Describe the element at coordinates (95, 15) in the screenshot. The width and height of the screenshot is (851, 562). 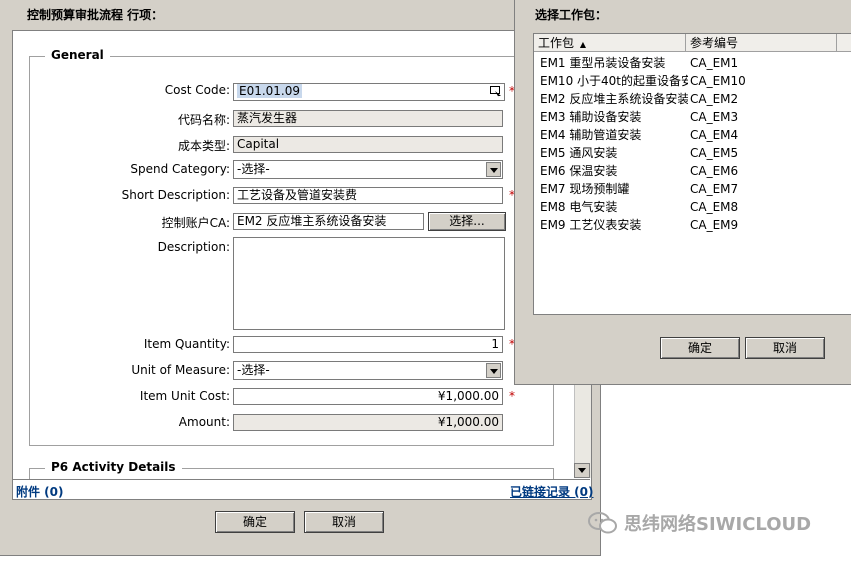
I see `dialog-title: 控制预算审批流程 行项：` at that location.